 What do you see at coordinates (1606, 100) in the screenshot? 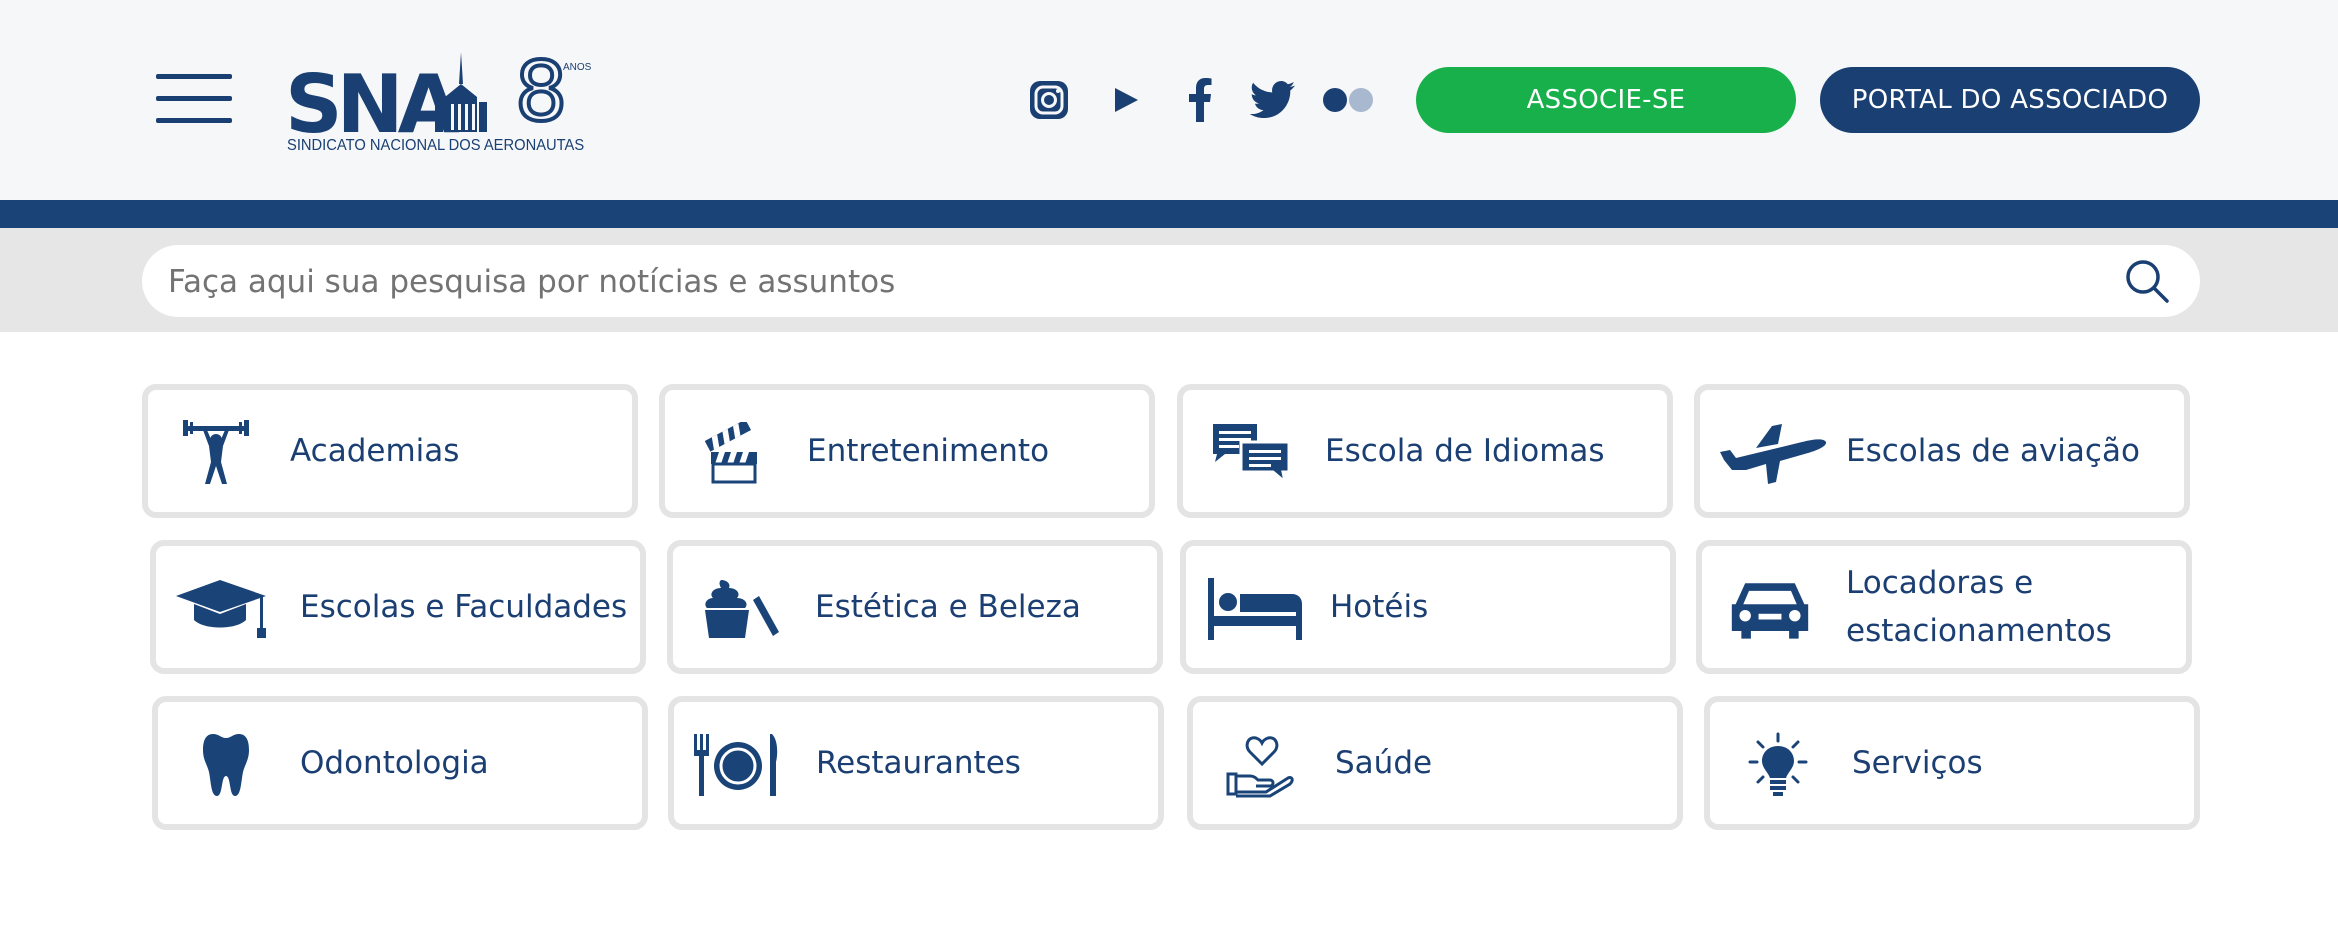
I see `associe-se-button: ASSOCIE-SE` at bounding box center [1606, 100].